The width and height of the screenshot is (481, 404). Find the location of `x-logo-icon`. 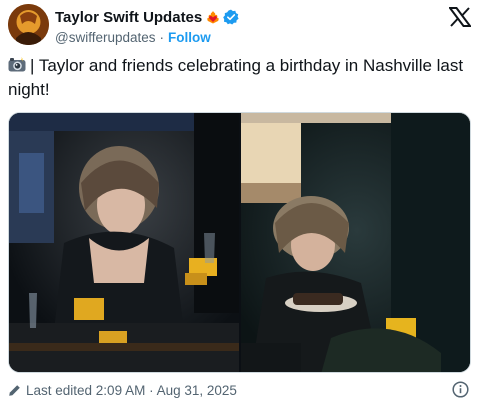

x-logo-icon is located at coordinates (460, 17).